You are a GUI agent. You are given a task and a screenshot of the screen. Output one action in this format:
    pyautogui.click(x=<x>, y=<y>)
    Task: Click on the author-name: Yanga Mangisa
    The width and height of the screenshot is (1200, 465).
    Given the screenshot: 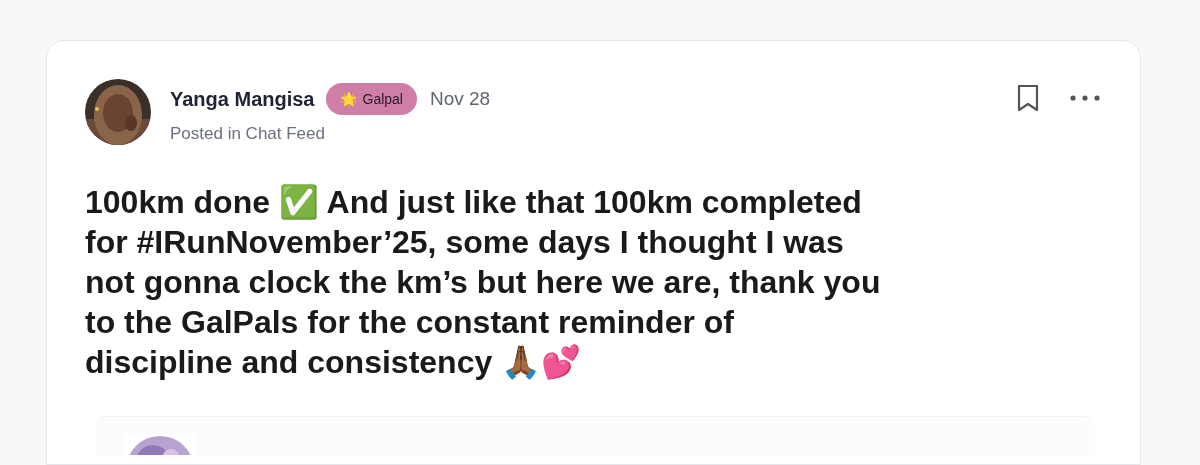 What is the action you would take?
    pyautogui.click(x=242, y=99)
    